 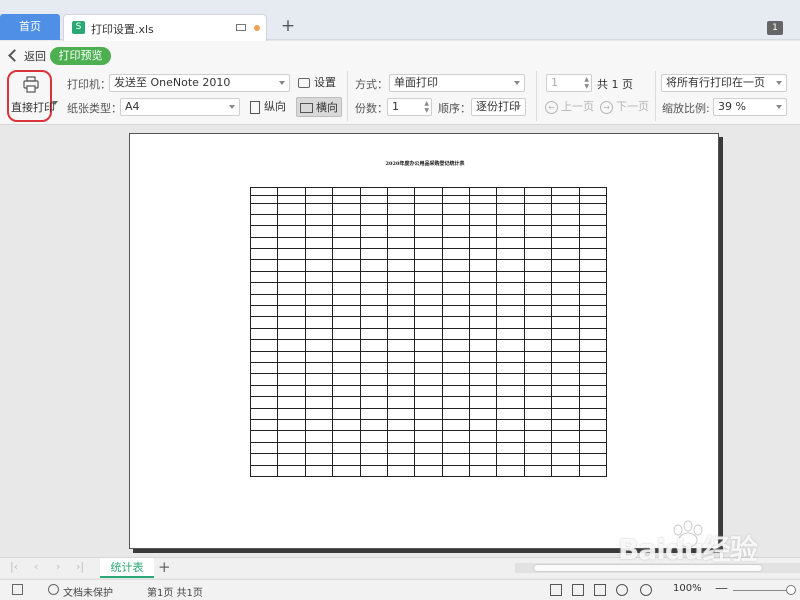 I want to click on eye-protection-icon, so click(x=646, y=590).